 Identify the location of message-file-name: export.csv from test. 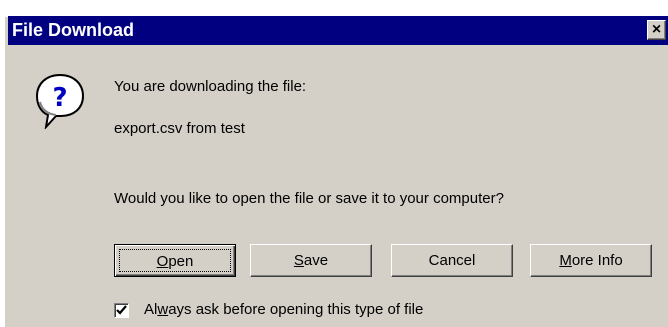
(179, 128).